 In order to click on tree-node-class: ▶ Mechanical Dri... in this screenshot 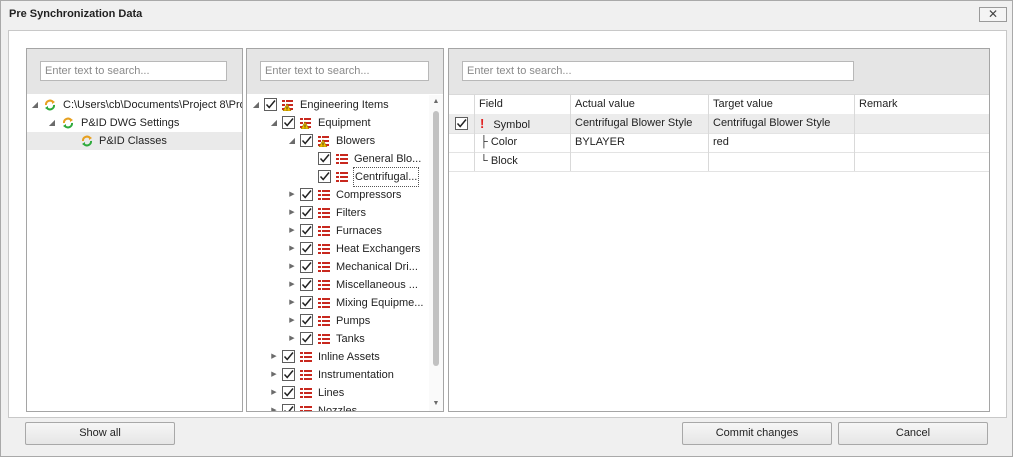, I will do `click(345, 267)`.